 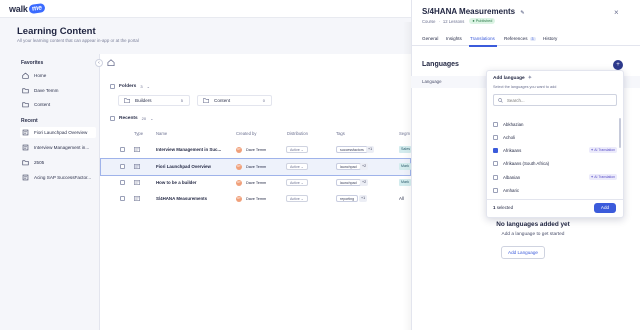 I want to click on tab-references: References 3, so click(x=520, y=38).